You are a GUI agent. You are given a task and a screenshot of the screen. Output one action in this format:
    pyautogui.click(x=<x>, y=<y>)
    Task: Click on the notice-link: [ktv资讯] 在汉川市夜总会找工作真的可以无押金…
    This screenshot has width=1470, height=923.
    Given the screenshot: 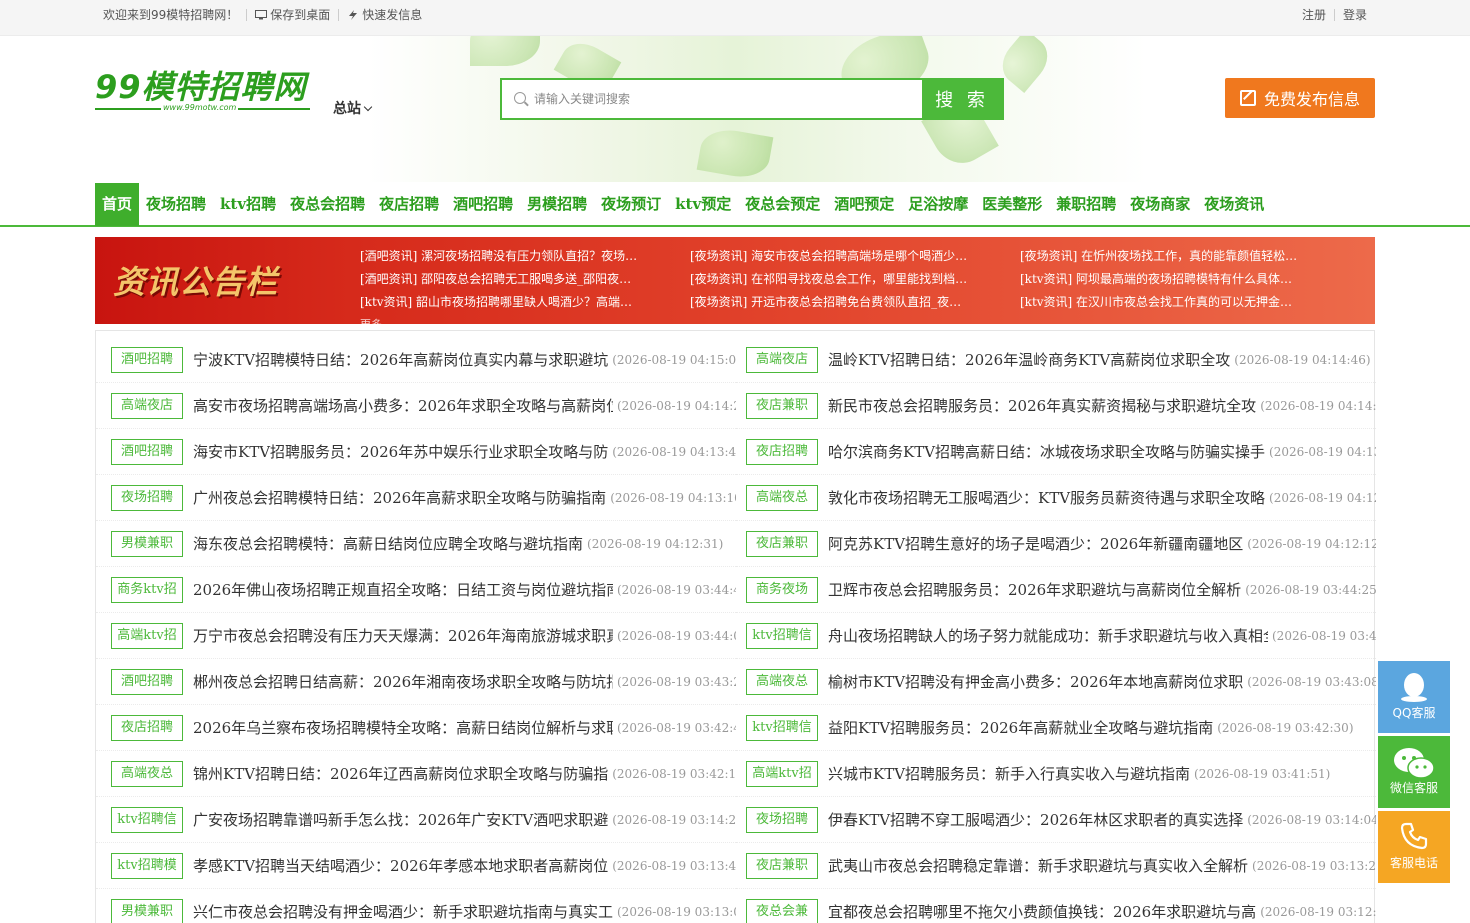 What is the action you would take?
    pyautogui.click(x=1185, y=302)
    